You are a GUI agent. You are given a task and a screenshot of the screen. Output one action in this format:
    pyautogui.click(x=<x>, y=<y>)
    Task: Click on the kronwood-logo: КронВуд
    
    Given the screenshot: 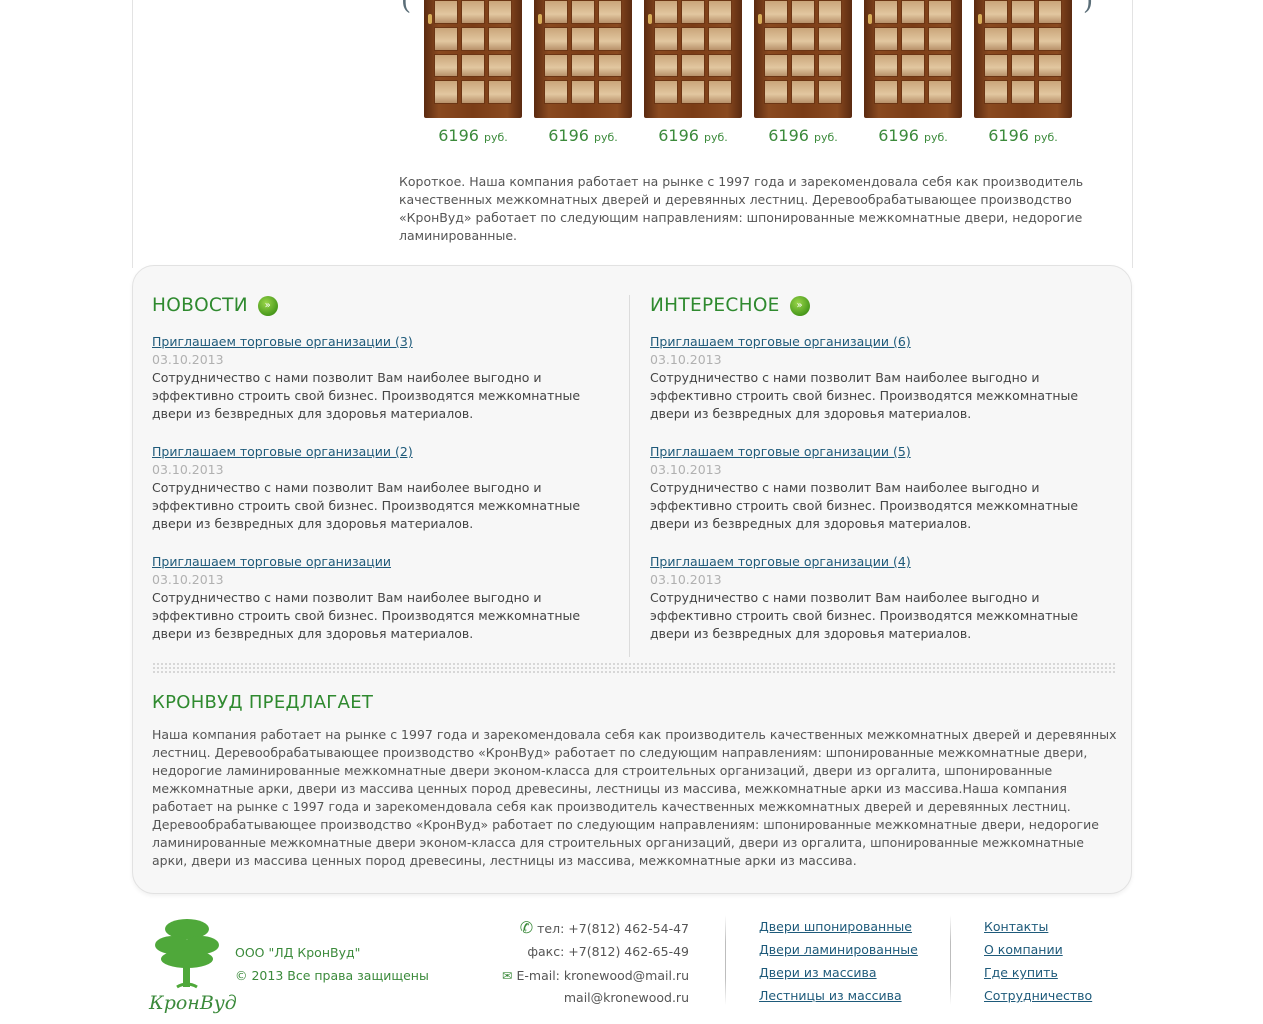 What is the action you would take?
    pyautogui.click(x=192, y=966)
    